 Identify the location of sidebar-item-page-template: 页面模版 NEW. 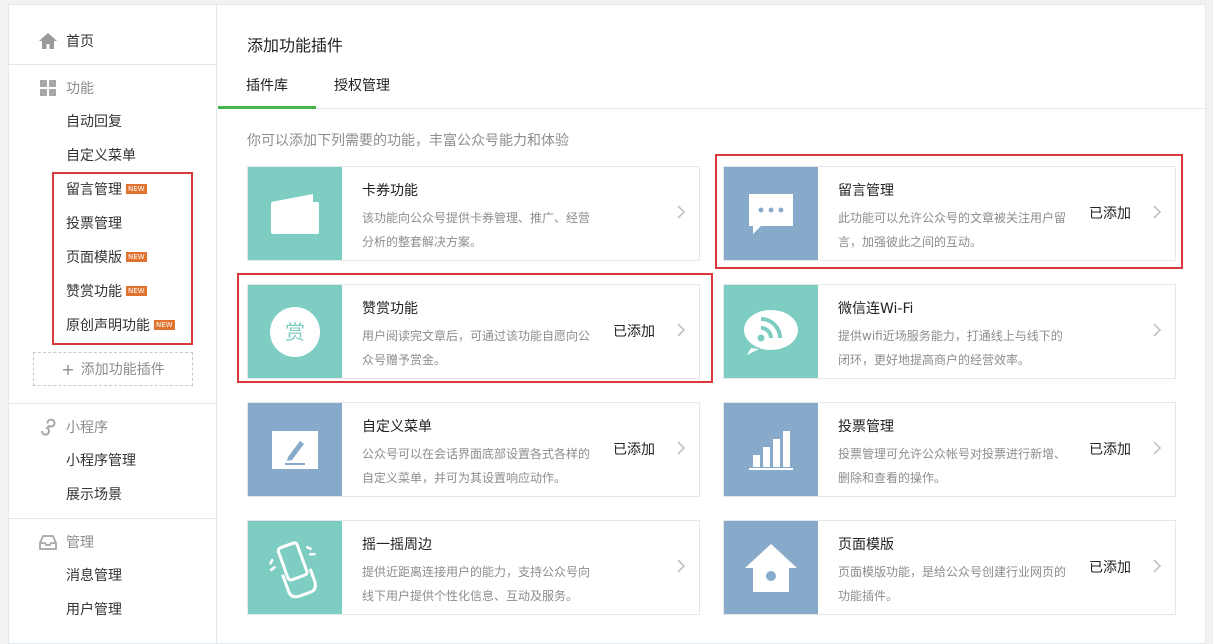
(106, 257).